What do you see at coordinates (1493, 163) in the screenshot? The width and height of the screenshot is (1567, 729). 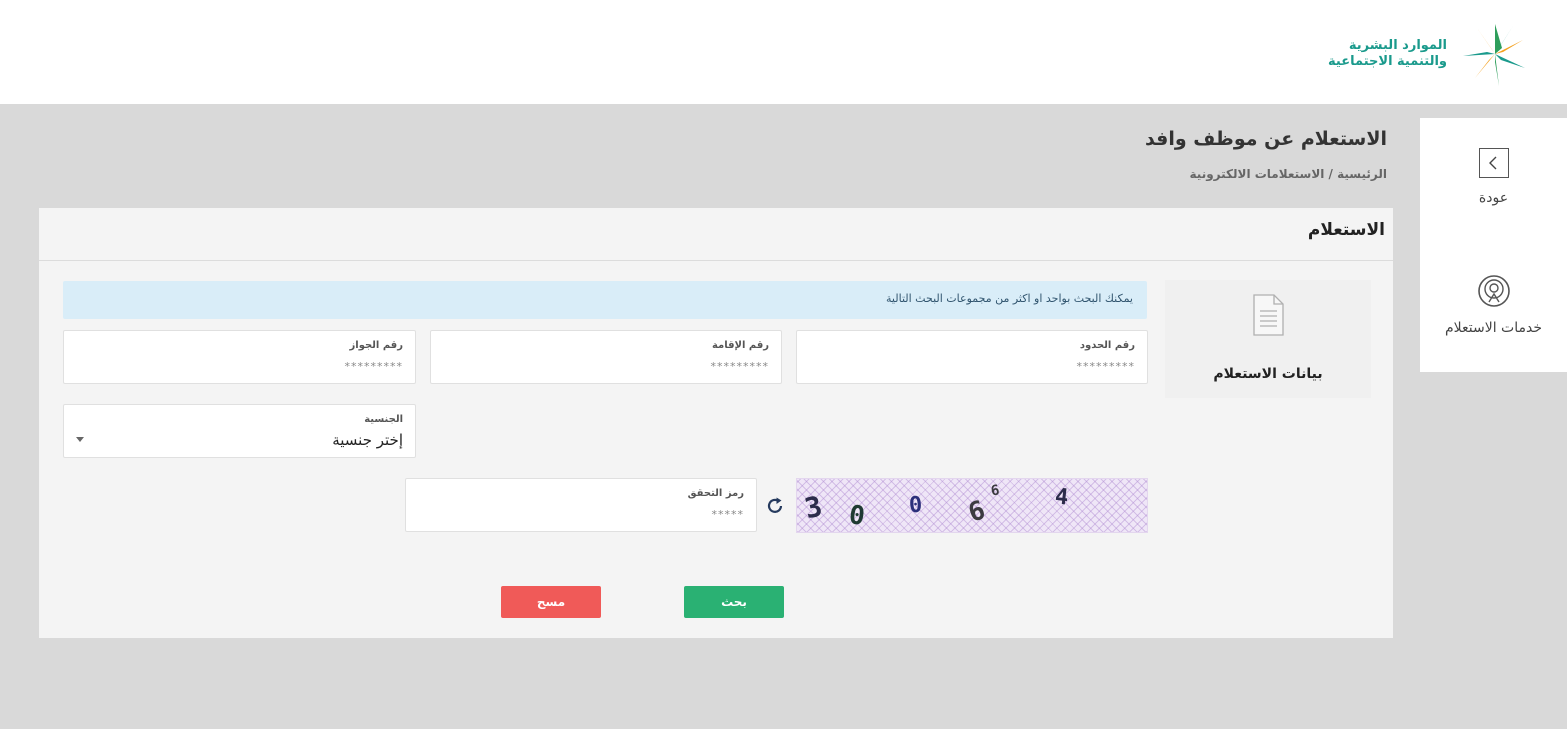 I see `chevron-left-icon` at bounding box center [1493, 163].